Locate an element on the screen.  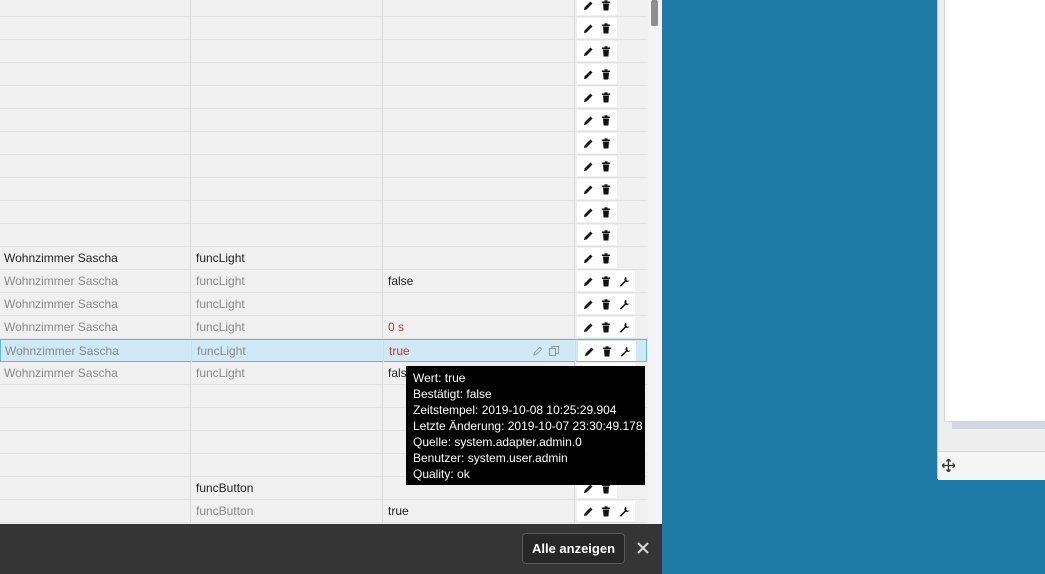
table-row: Wohnzimmer Sascha funcLight true is located at coordinates (323, 350).